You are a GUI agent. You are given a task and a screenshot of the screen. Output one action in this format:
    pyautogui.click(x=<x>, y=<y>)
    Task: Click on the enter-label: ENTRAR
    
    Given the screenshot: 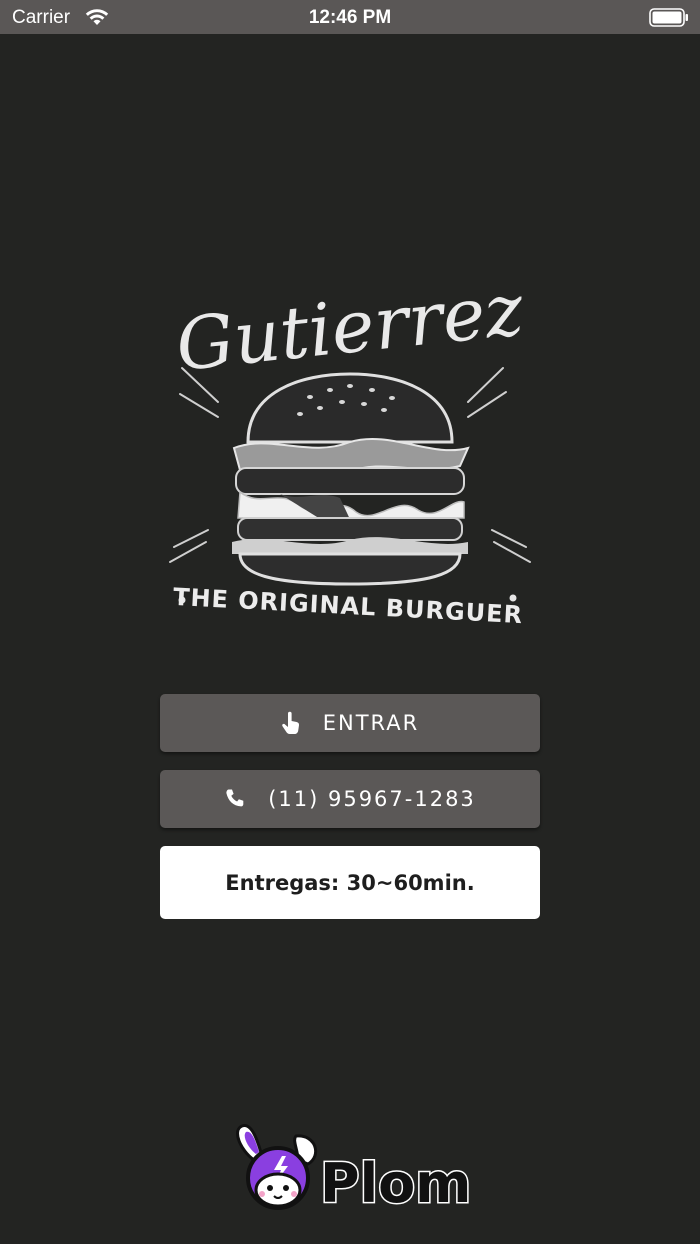 What is the action you would take?
    pyautogui.click(x=371, y=723)
    